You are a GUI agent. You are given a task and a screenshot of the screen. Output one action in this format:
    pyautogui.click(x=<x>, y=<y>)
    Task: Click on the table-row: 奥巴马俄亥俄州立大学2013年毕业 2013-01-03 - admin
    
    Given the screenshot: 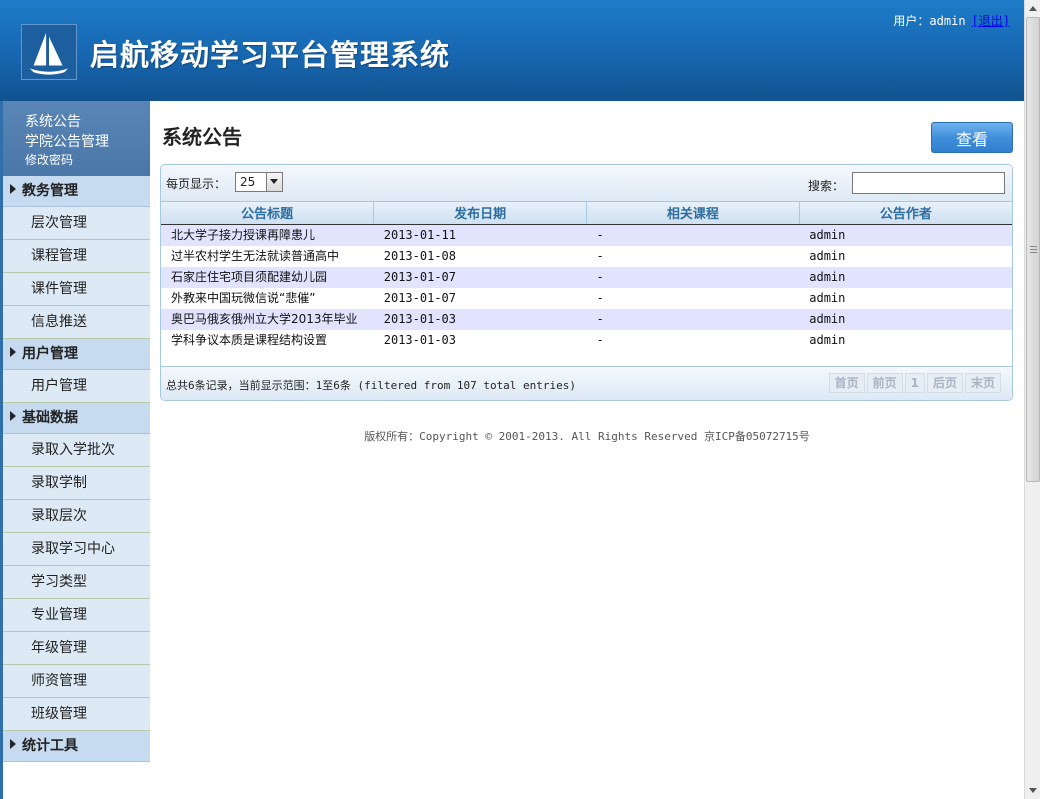 What is the action you would take?
    pyautogui.click(x=586, y=319)
    